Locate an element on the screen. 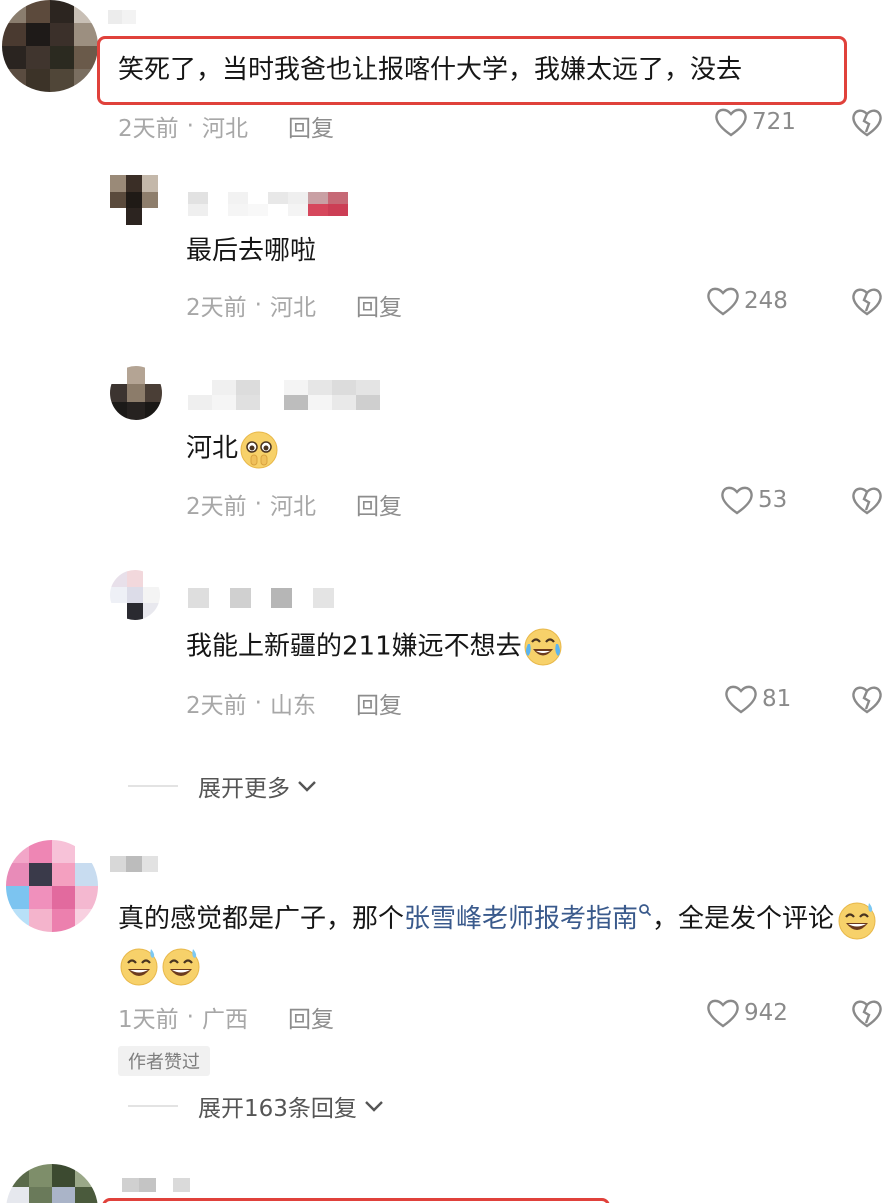 Image resolution: width=896 pixels, height=1203 pixels. expand-replies-label: 展开163条回复 is located at coordinates (277, 1109).